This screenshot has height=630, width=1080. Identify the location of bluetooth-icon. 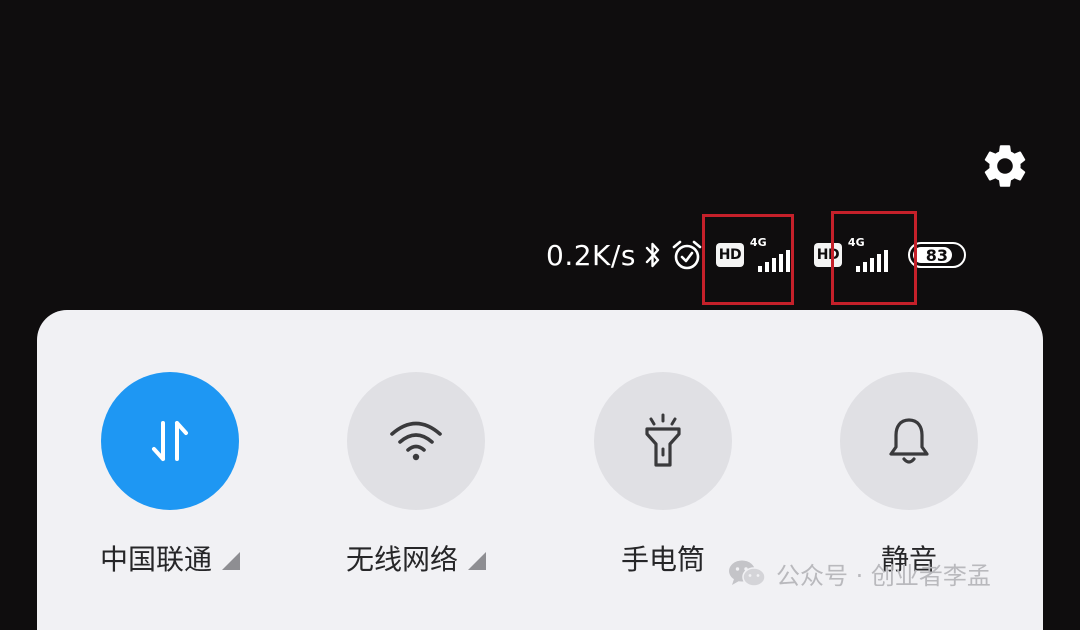
(653, 255).